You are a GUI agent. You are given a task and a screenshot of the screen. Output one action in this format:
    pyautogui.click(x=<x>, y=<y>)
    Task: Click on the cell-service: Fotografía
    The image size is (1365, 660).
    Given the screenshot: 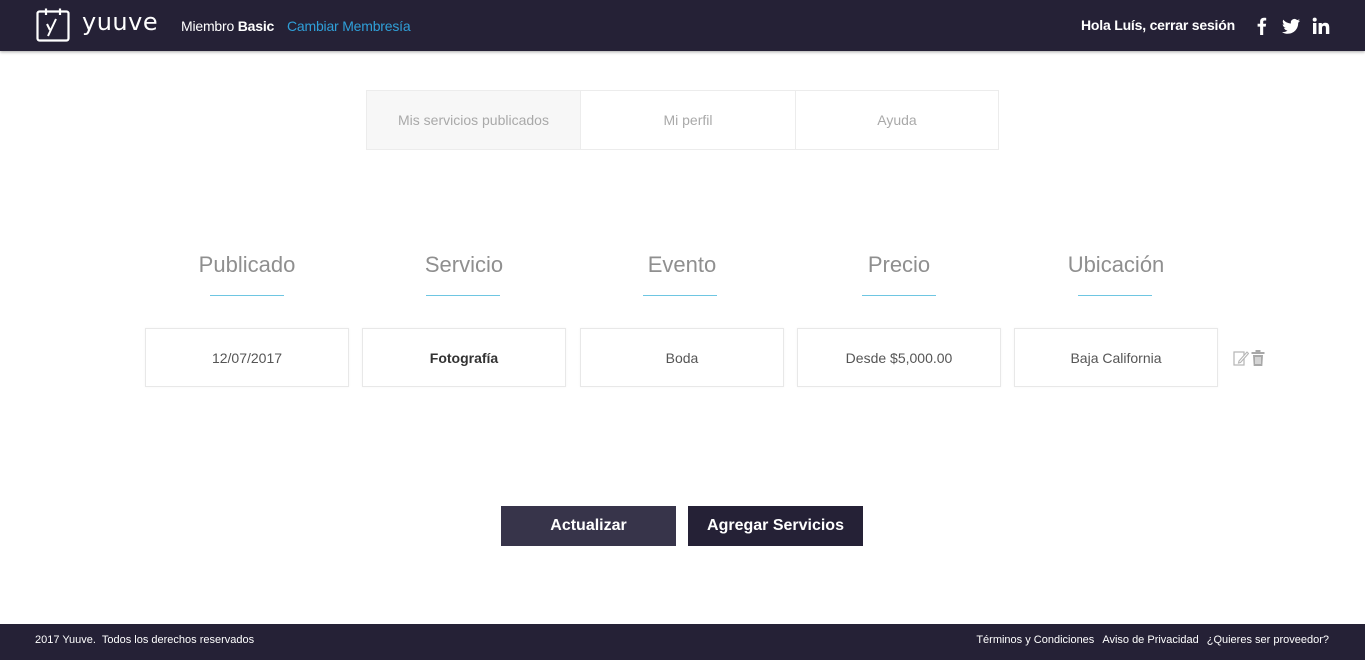 What is the action you would take?
    pyautogui.click(x=464, y=357)
    